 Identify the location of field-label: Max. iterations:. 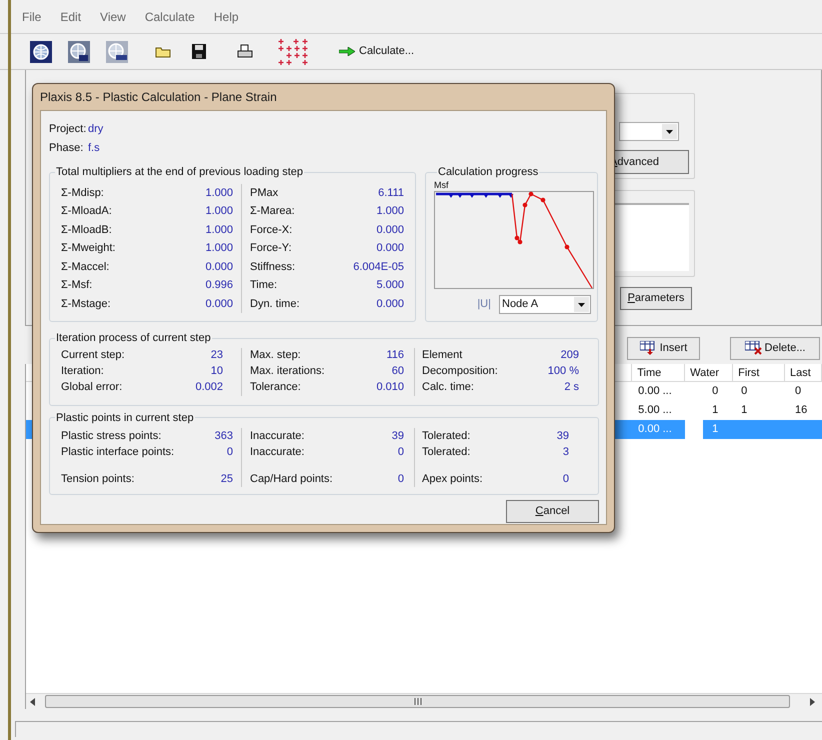
(287, 372).